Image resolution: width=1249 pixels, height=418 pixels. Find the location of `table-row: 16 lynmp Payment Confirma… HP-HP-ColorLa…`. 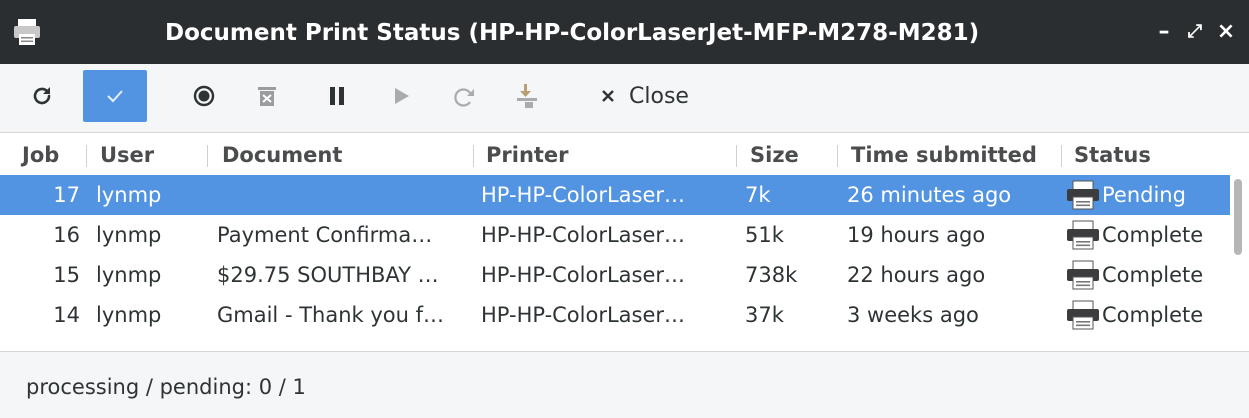

table-row: 16 lynmp Payment Confirma… HP-HP-ColorLa… is located at coordinates (615, 235).